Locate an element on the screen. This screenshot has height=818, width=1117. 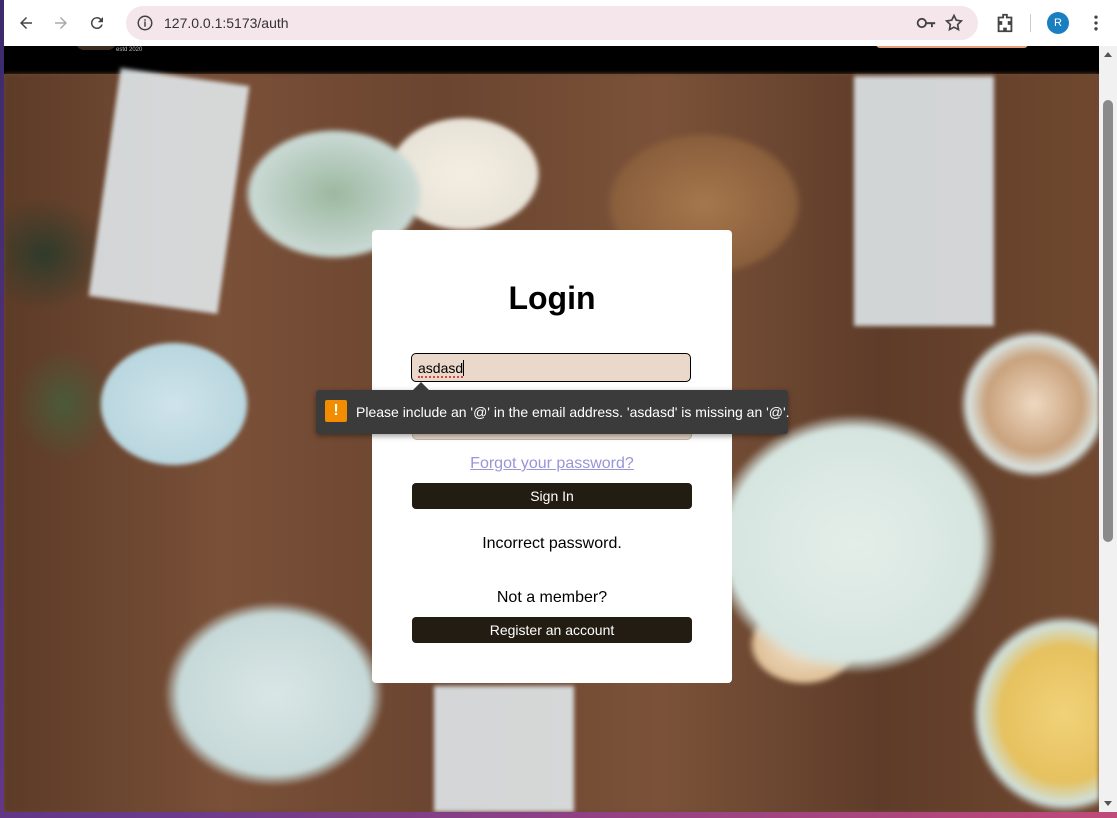
scroll-down-arrow-icon is located at coordinates (1108, 803).